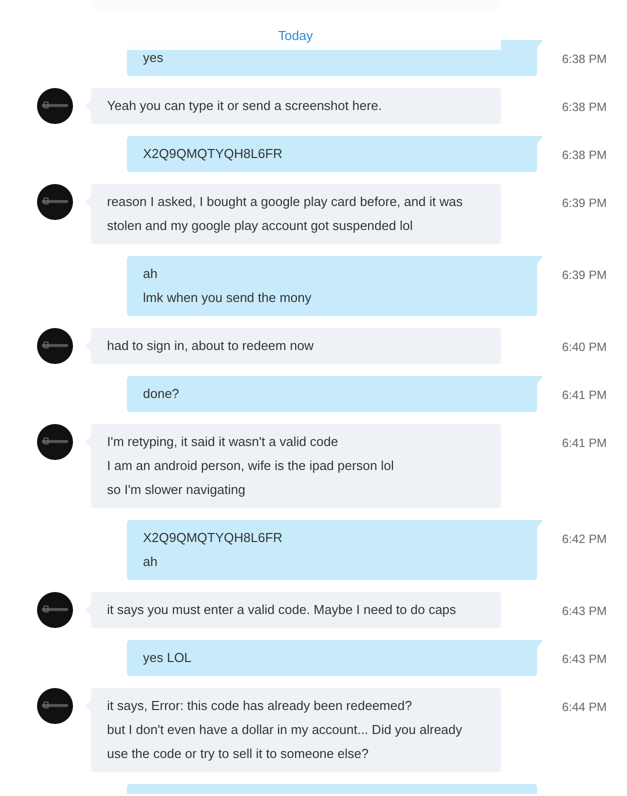 The width and height of the screenshot is (627, 796). Describe the element at coordinates (584, 539) in the screenshot. I see `message-time: 6:42 PM` at that location.